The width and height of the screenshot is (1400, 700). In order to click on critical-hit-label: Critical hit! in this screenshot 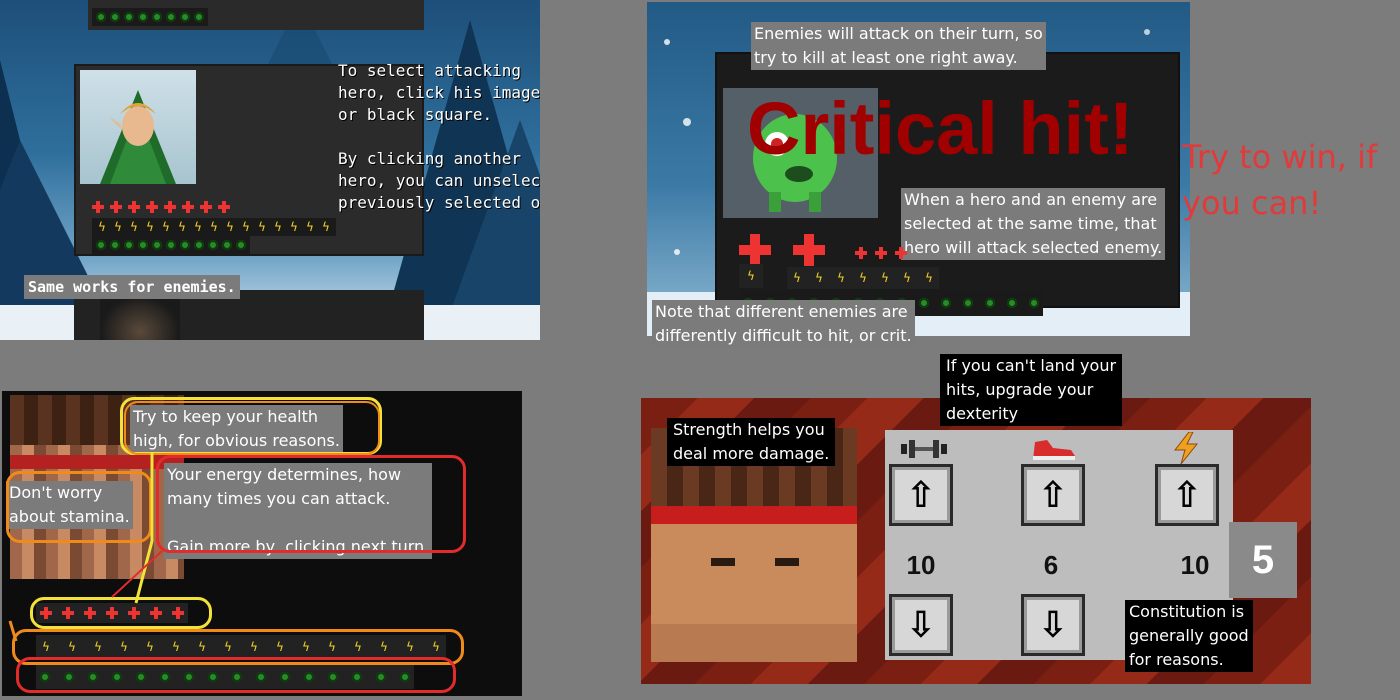, I will do `click(940, 128)`.